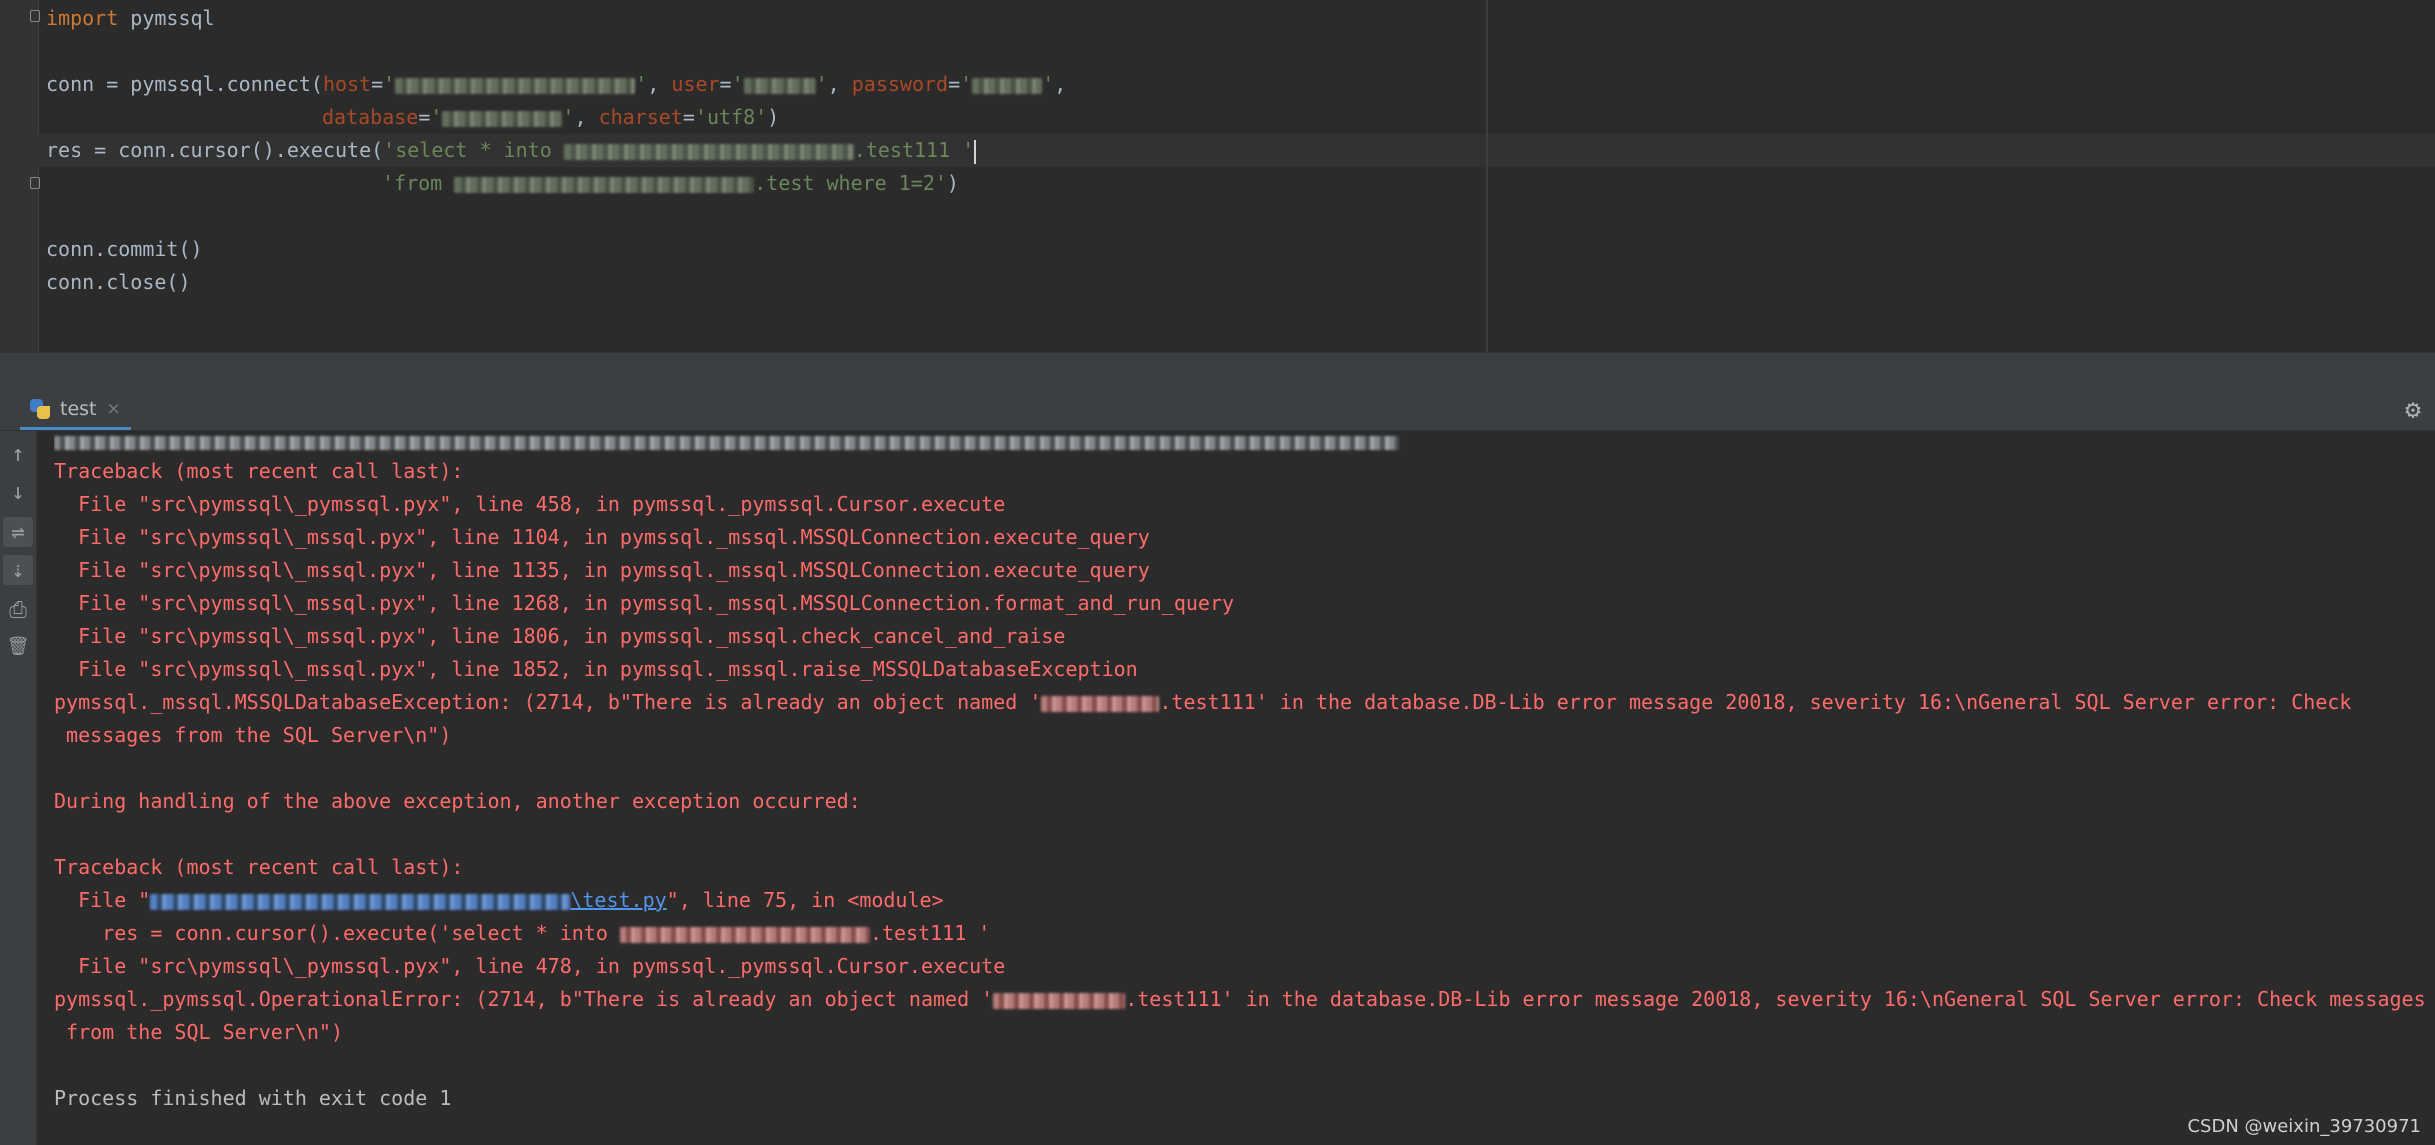 The height and width of the screenshot is (1145, 2435). What do you see at coordinates (215, 150) in the screenshot?
I see `execute-call: res = conn.cursor().execute(` at bounding box center [215, 150].